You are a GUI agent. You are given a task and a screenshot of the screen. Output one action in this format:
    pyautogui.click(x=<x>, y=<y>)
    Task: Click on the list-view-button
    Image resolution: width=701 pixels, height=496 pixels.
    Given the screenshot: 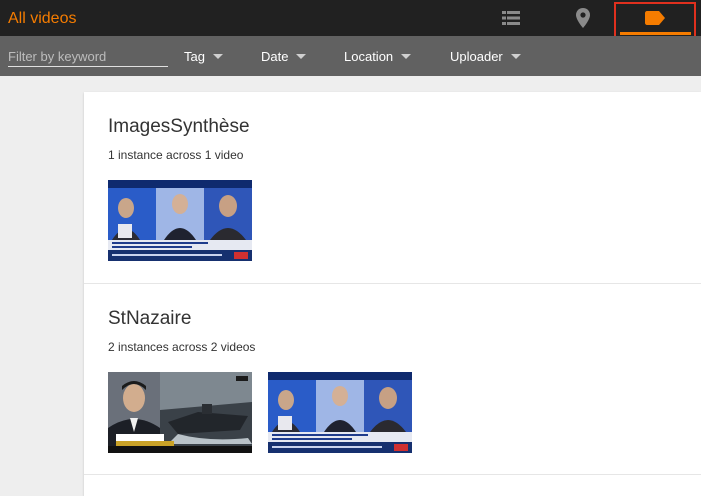 What is the action you would take?
    pyautogui.click(x=511, y=18)
    